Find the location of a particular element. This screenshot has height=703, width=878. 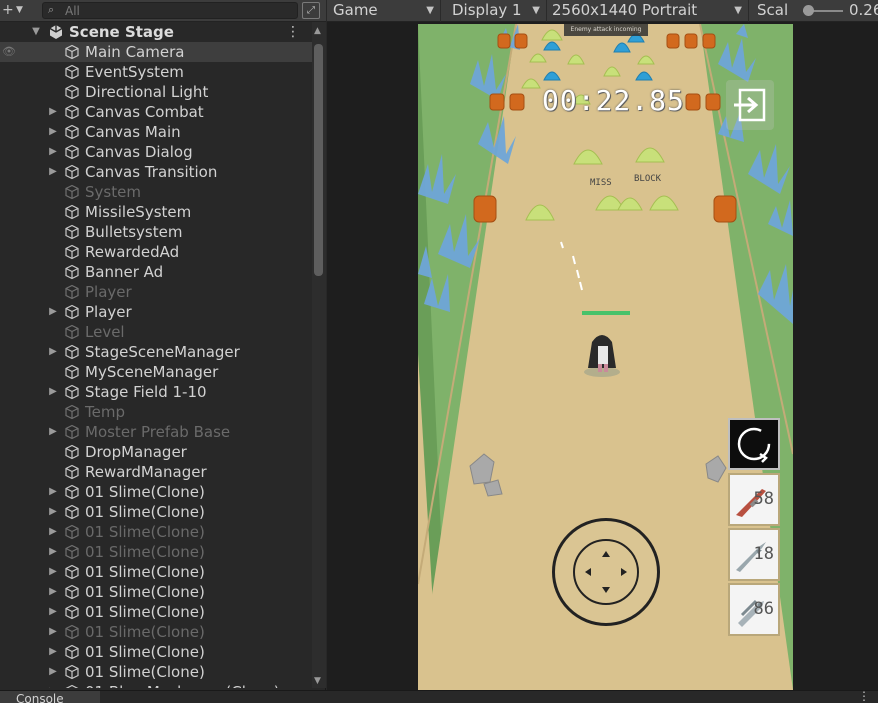

expand-arrow-icon: ▼ is located at coordinates (36, 32).